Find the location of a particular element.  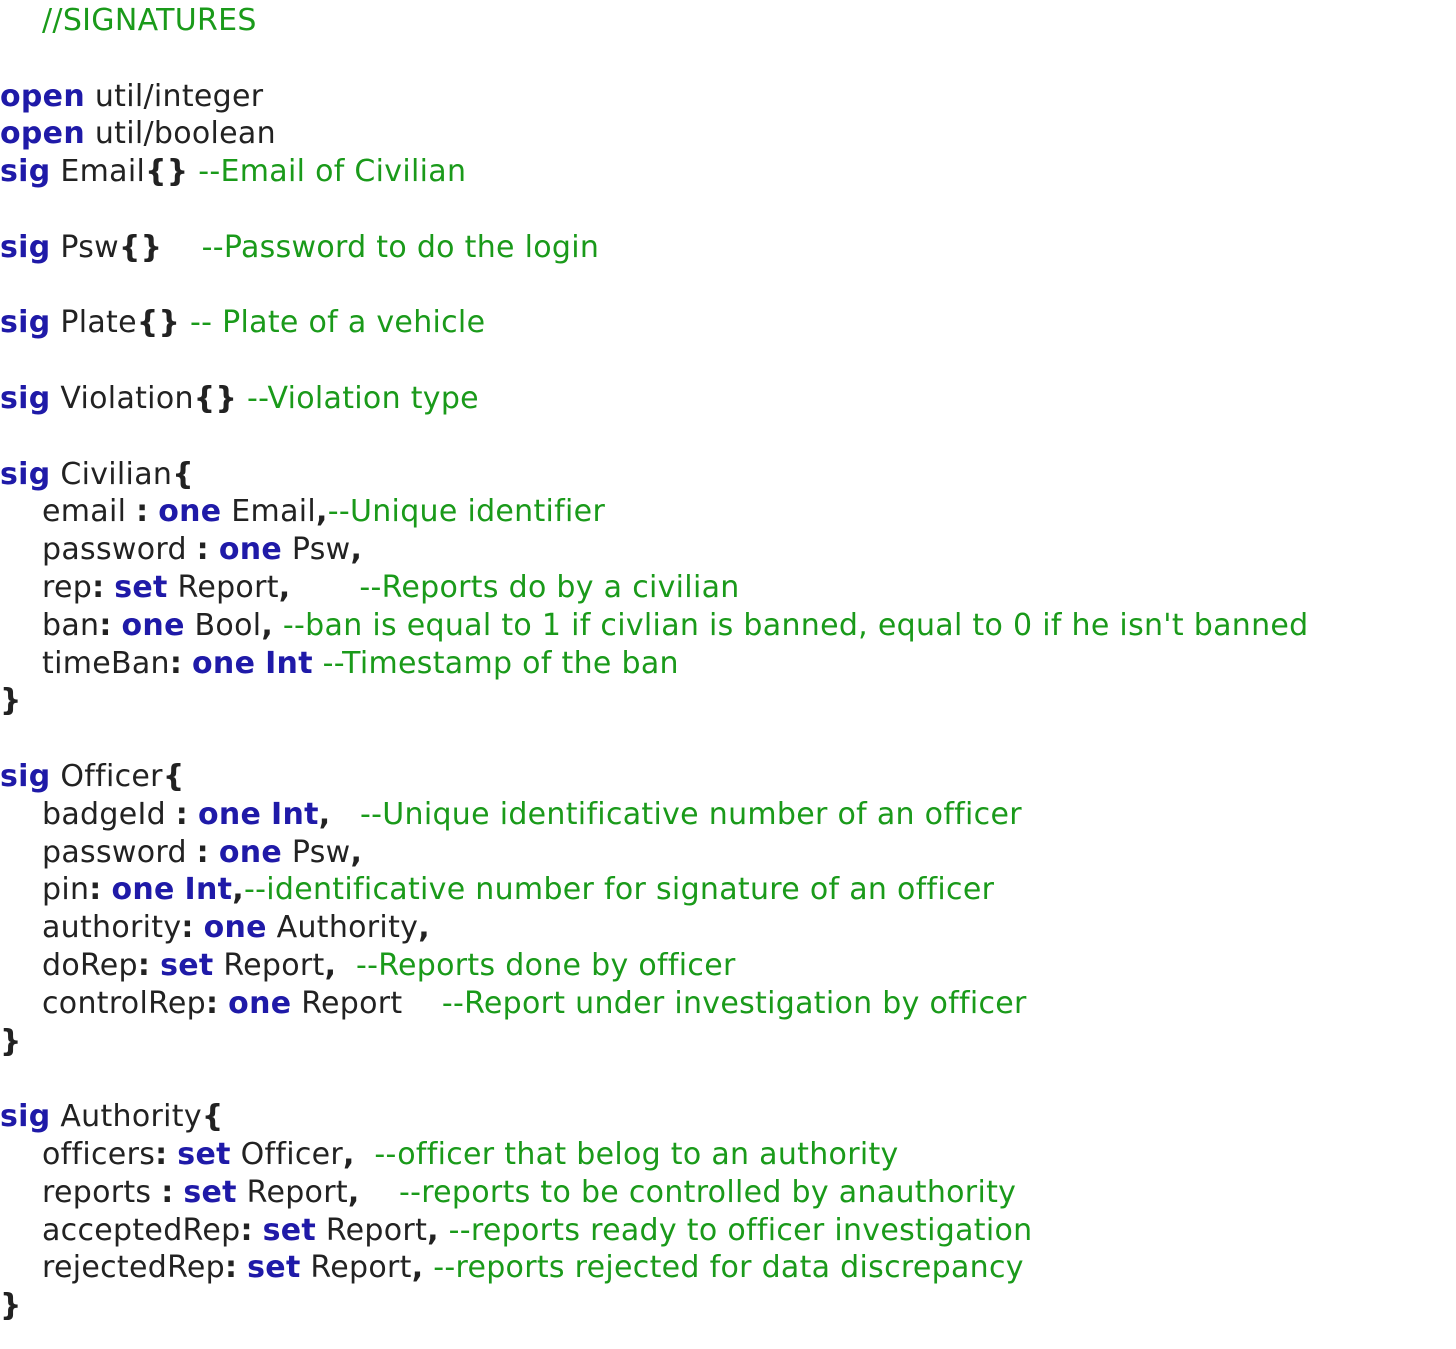

code-text: util/boolean is located at coordinates (180, 134).